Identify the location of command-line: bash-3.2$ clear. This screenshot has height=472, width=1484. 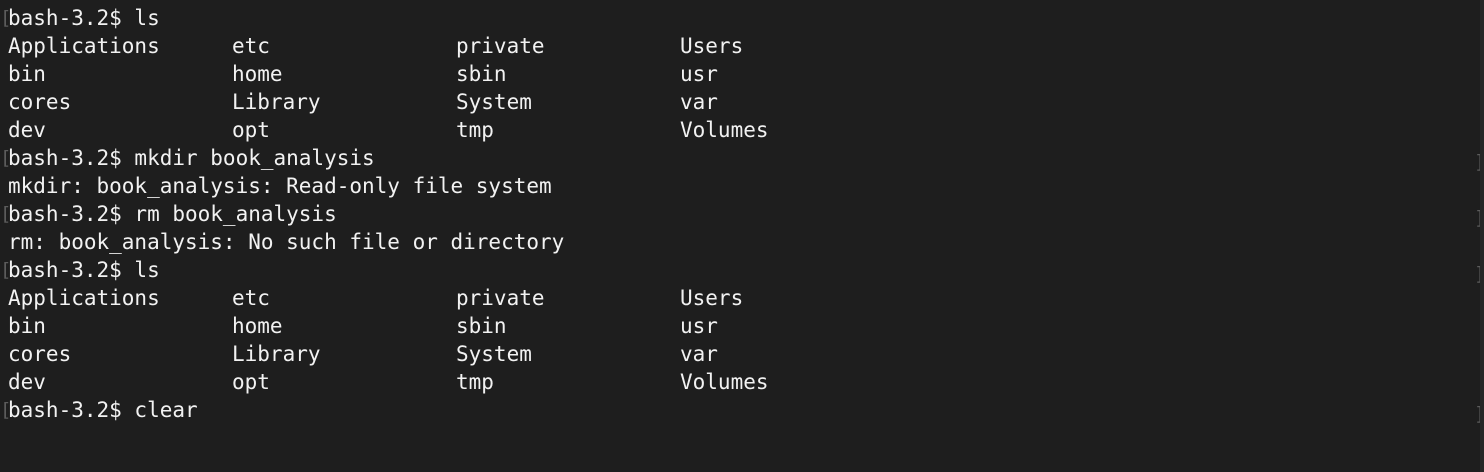
(282, 410).